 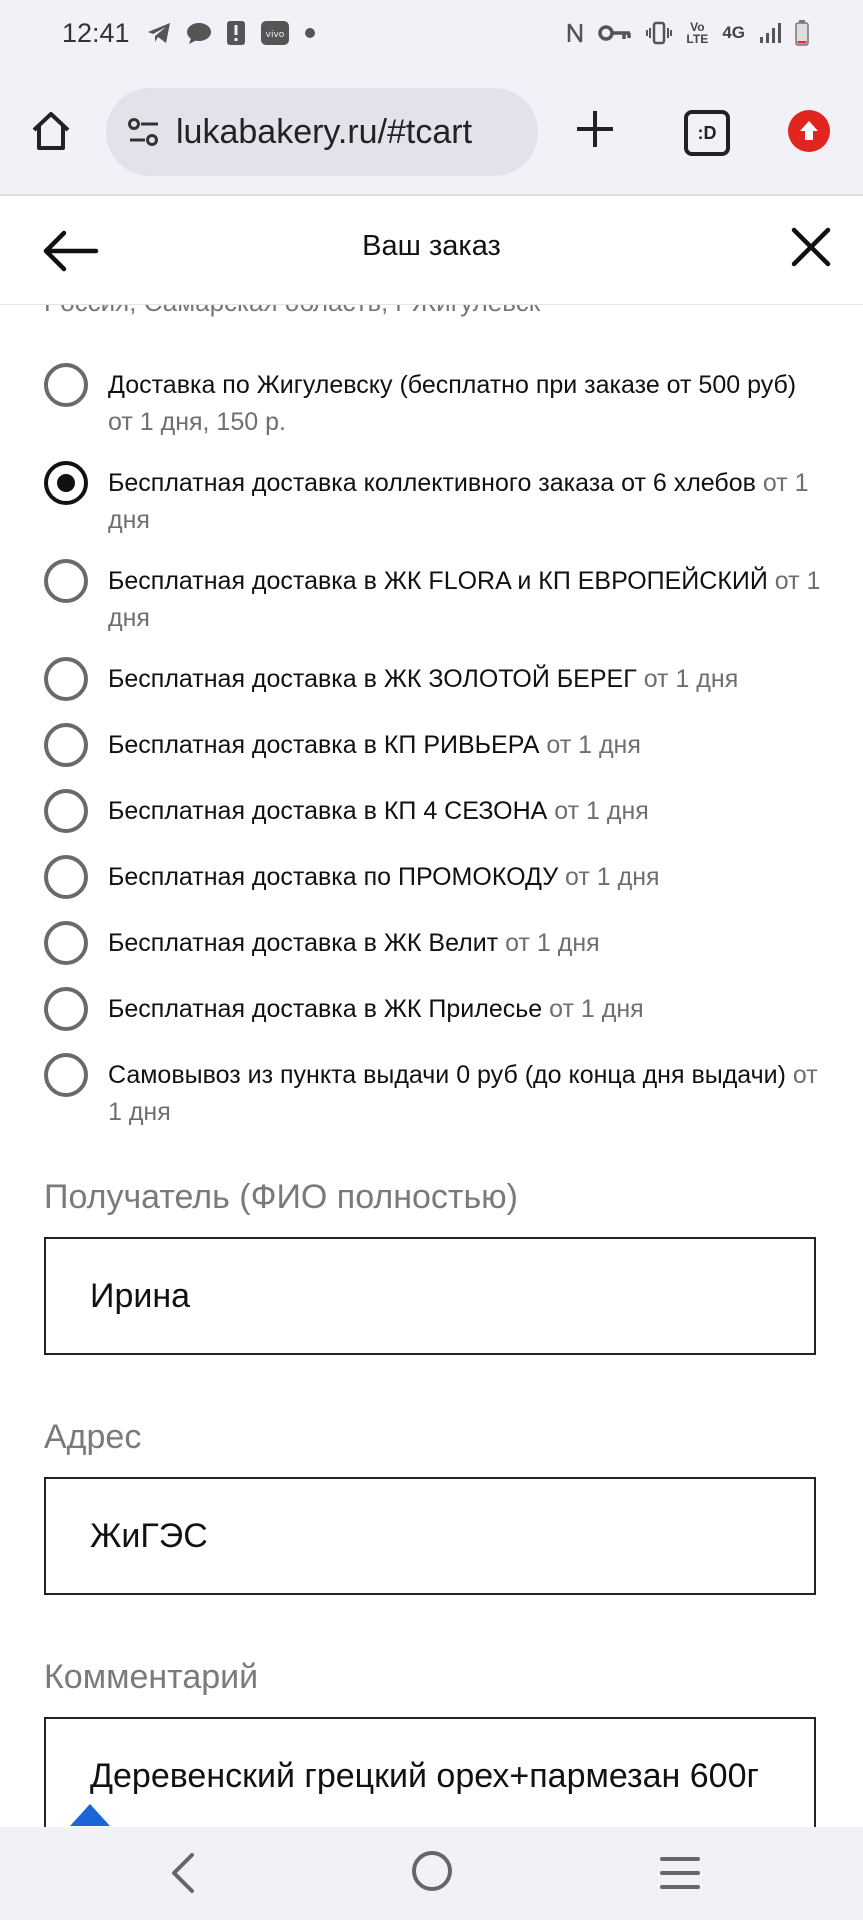 I want to click on system-nav-bar, so click(x=431, y=1873).